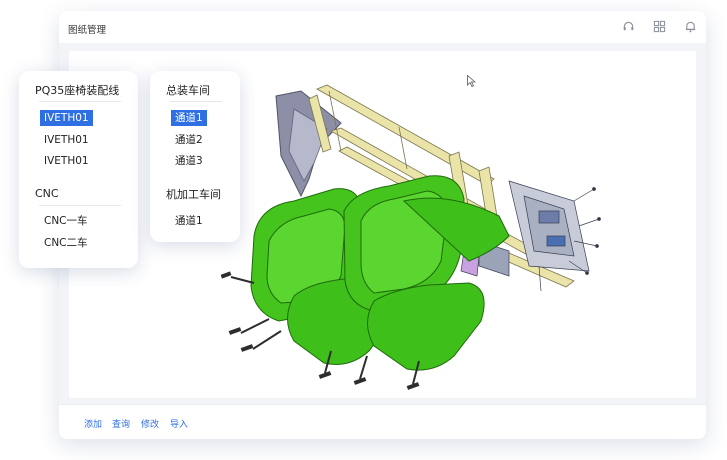  What do you see at coordinates (659, 26) in the screenshot?
I see `grid-icon` at bounding box center [659, 26].